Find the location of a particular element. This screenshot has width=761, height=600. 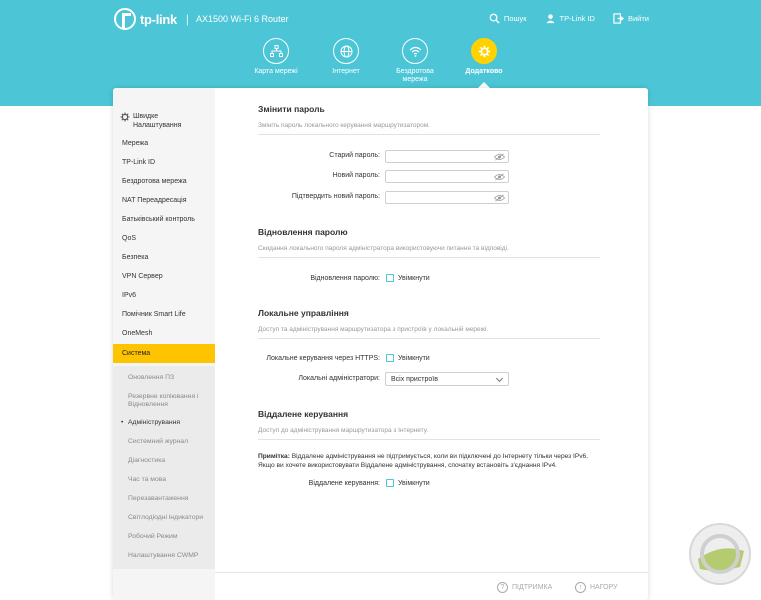

sub-item-reboot: Перезавантаження is located at coordinates (171, 499).